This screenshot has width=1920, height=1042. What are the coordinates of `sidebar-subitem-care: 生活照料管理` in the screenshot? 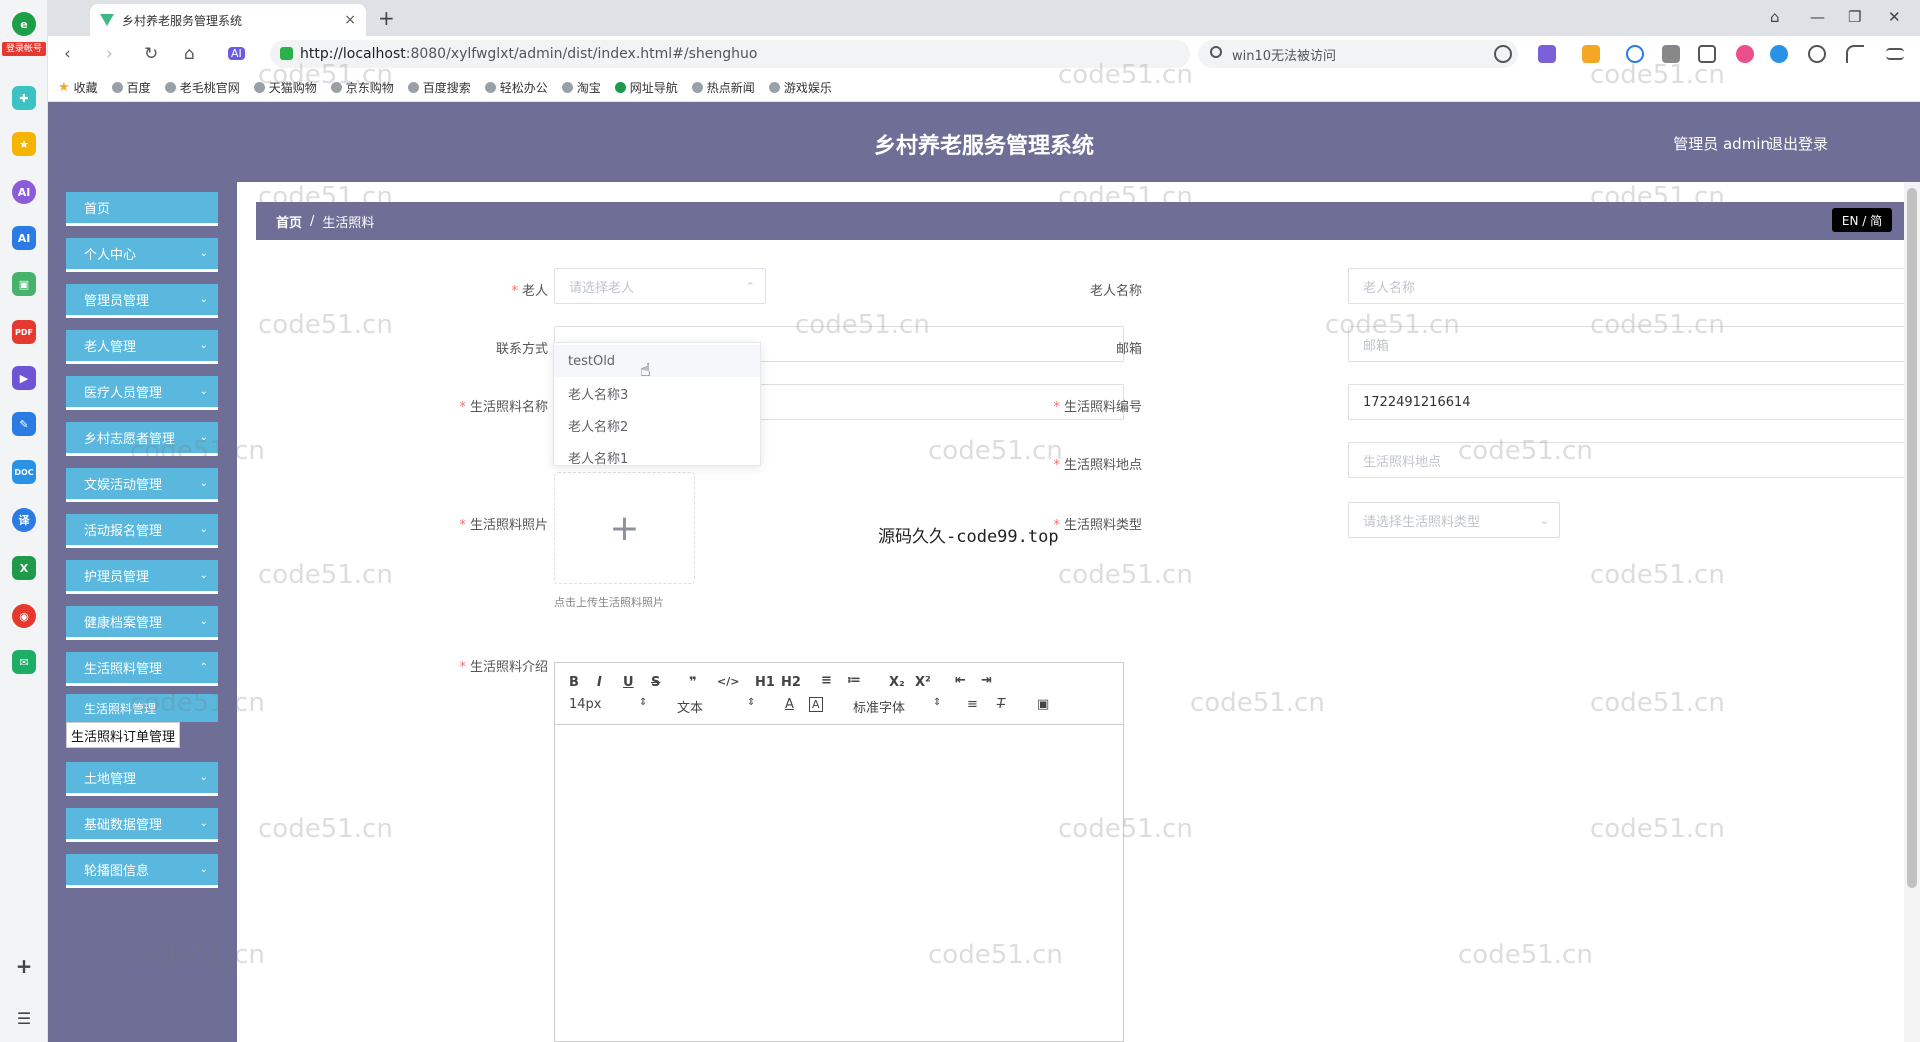 It's located at (142, 708).